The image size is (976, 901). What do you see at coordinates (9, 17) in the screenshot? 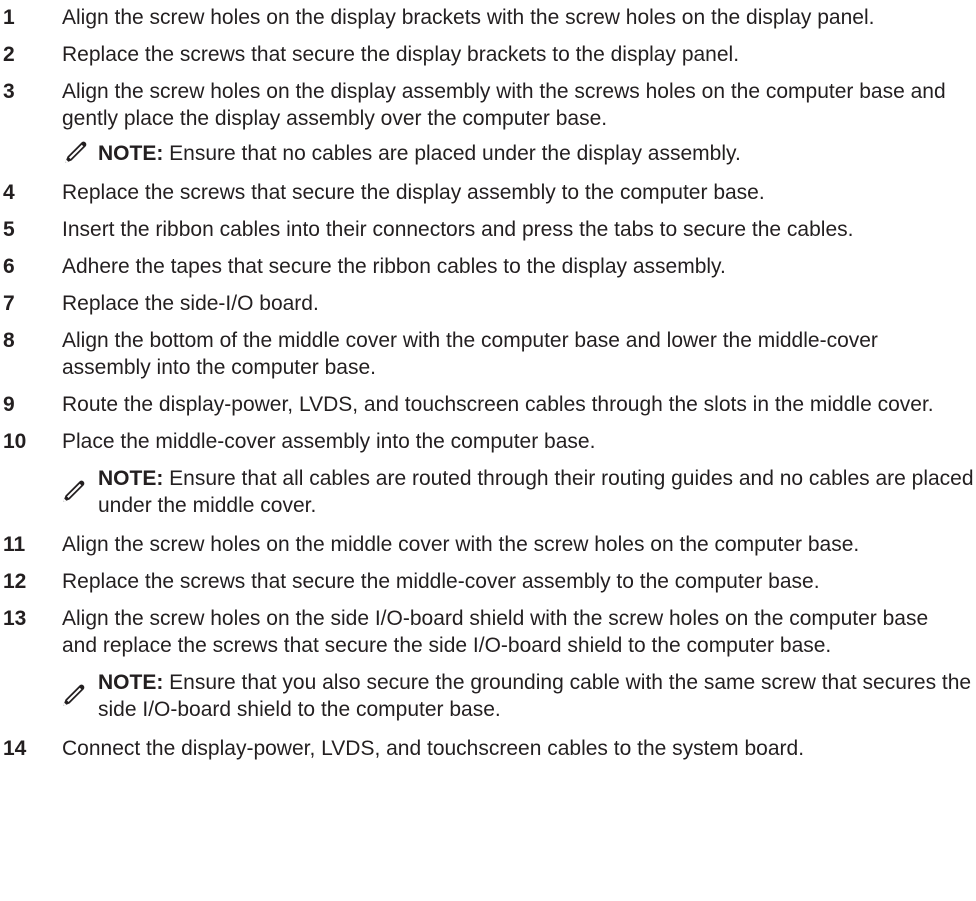
I see `step-number: 1` at bounding box center [9, 17].